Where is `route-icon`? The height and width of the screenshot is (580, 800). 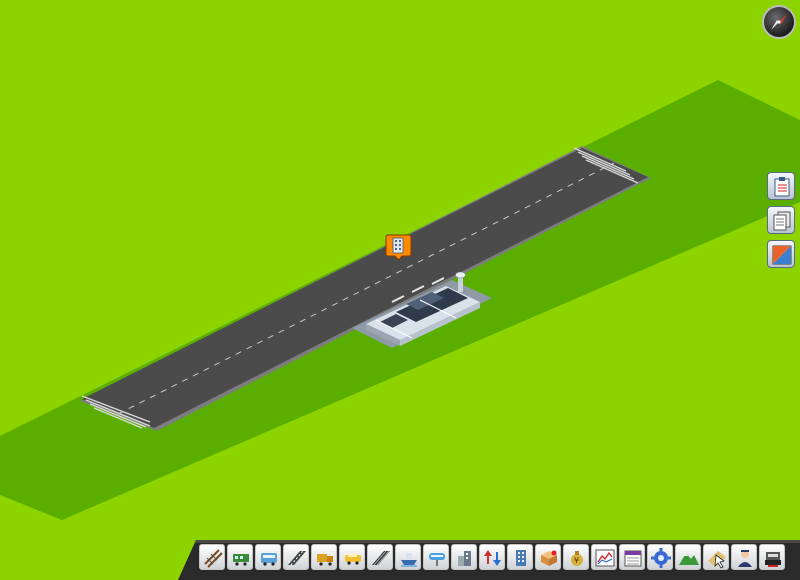
route-icon is located at coordinates (782, 255).